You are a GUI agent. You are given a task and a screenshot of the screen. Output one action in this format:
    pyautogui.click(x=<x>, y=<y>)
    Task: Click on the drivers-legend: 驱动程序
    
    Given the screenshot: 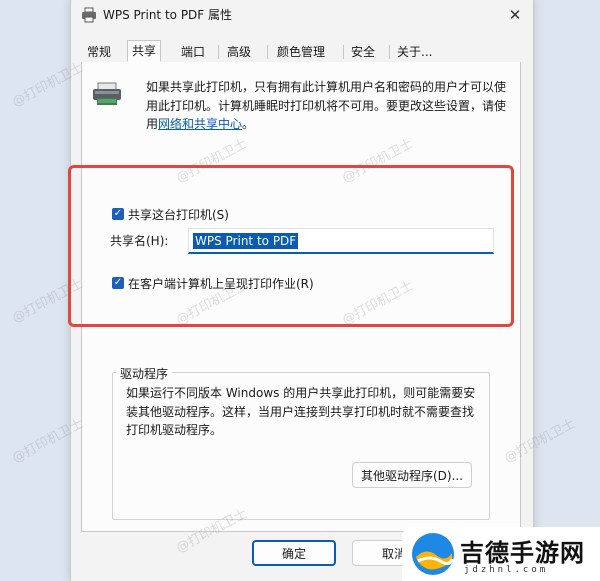 What is the action you would take?
    pyautogui.click(x=144, y=373)
    